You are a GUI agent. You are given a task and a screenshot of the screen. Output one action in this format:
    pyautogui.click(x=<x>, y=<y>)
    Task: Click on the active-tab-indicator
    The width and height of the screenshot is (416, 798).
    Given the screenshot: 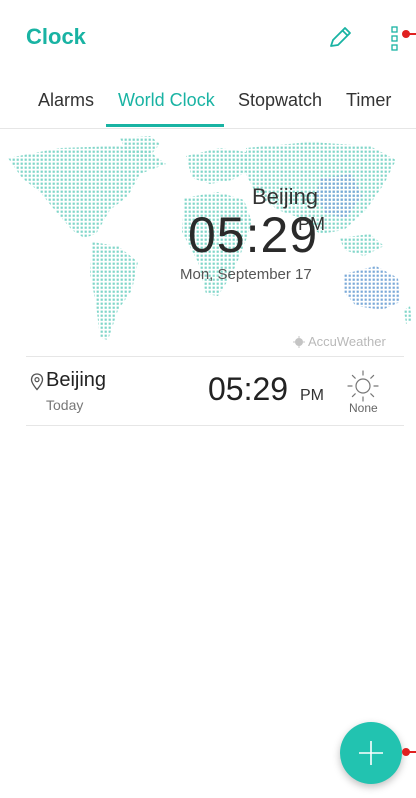 What is the action you would take?
    pyautogui.click(x=165, y=125)
    